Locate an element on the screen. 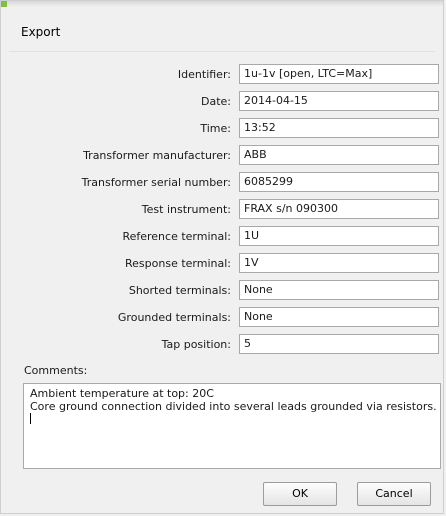 The height and width of the screenshot is (516, 446). response-terminal-field: 1V is located at coordinates (339, 263).